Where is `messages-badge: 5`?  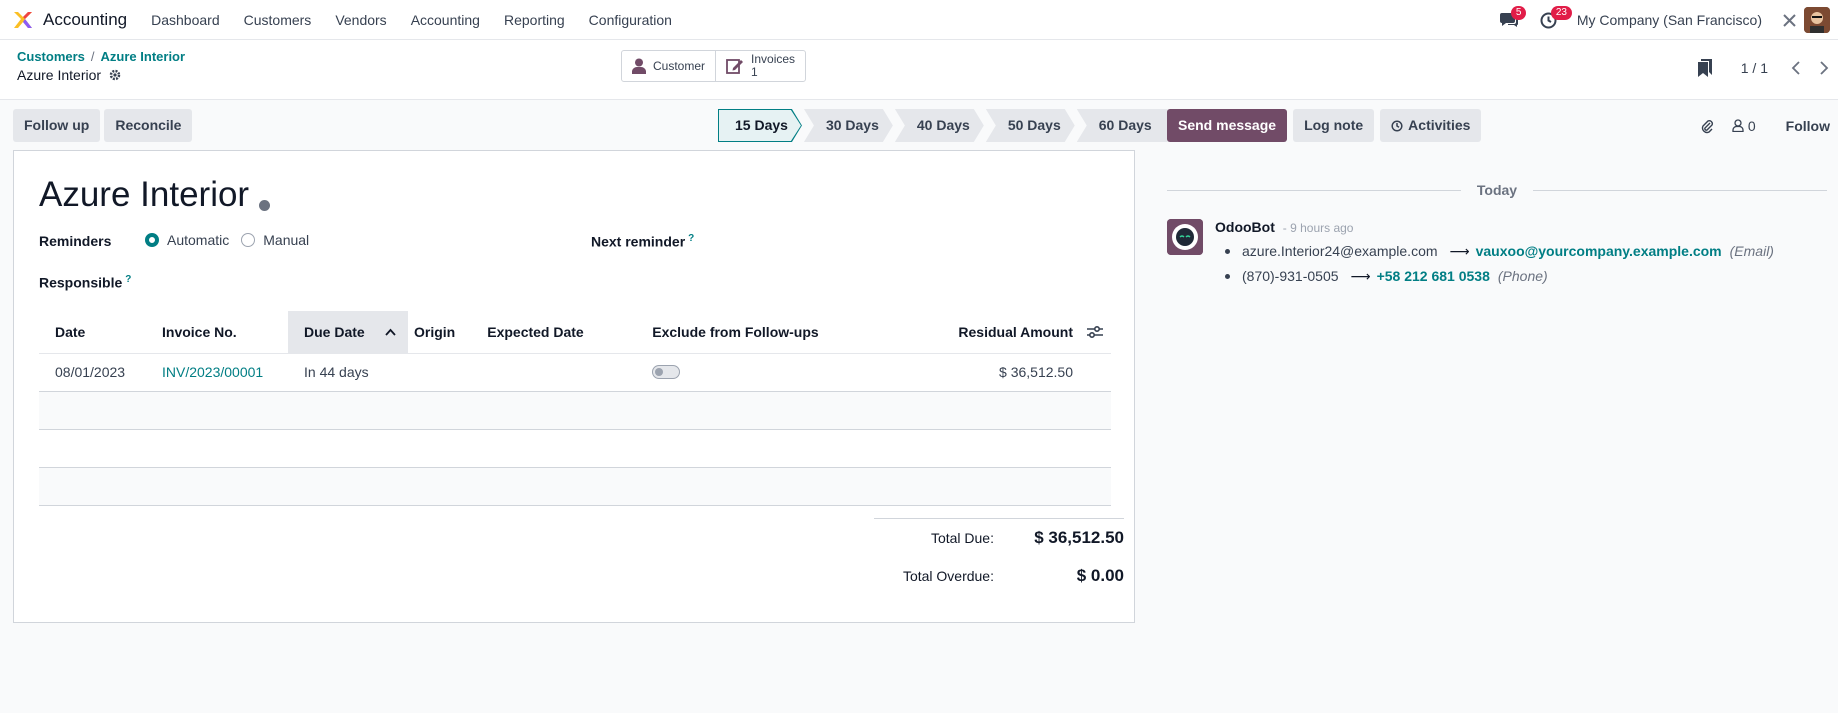 messages-badge: 5 is located at coordinates (1518, 13).